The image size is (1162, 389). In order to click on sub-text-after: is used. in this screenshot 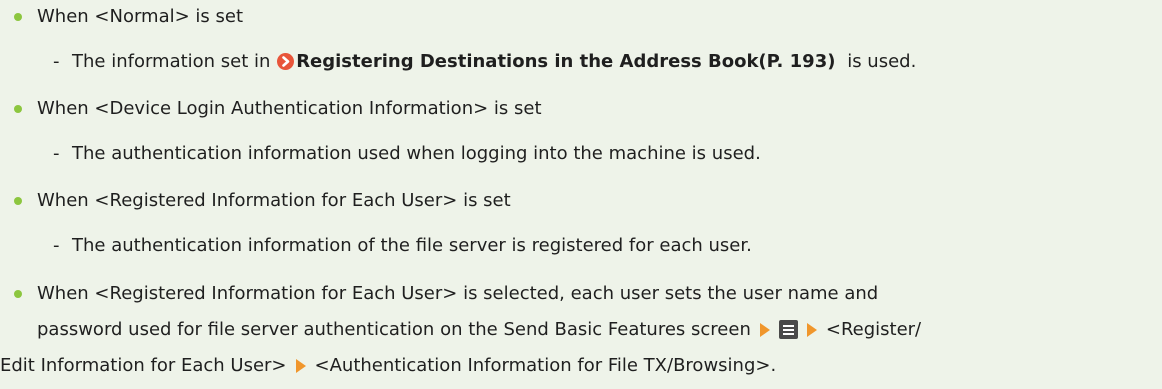, I will do `click(882, 61)`.